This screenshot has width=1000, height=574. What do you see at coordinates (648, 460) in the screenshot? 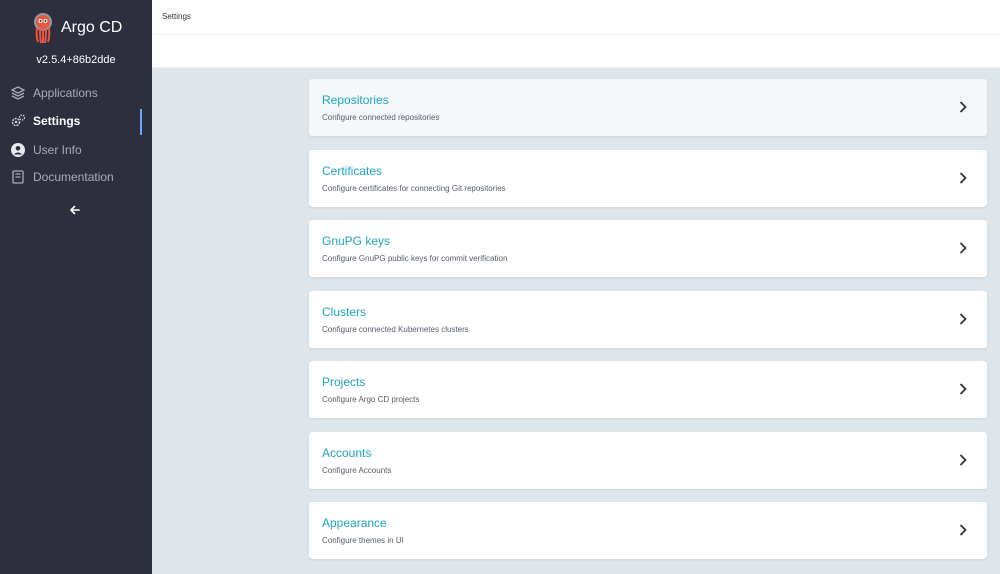
I see `settings-card-accounts: Accounts Configure Accounts` at bounding box center [648, 460].